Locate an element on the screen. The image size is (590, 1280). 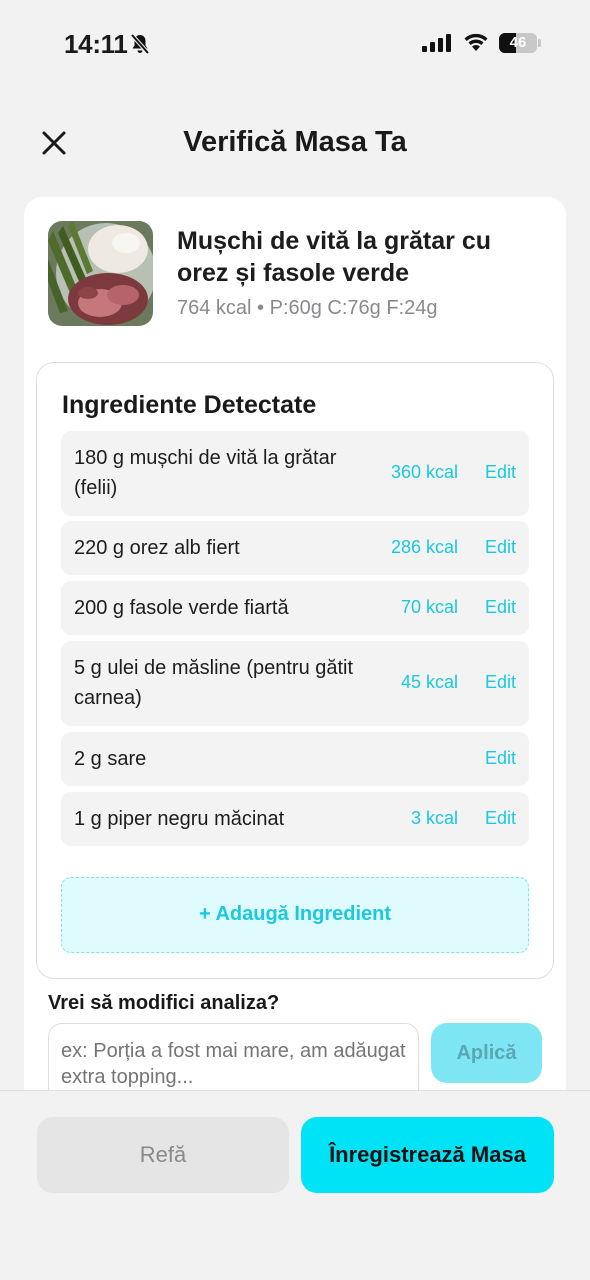
log-meal-button: Înregistrează Masa is located at coordinates (427, 1155).